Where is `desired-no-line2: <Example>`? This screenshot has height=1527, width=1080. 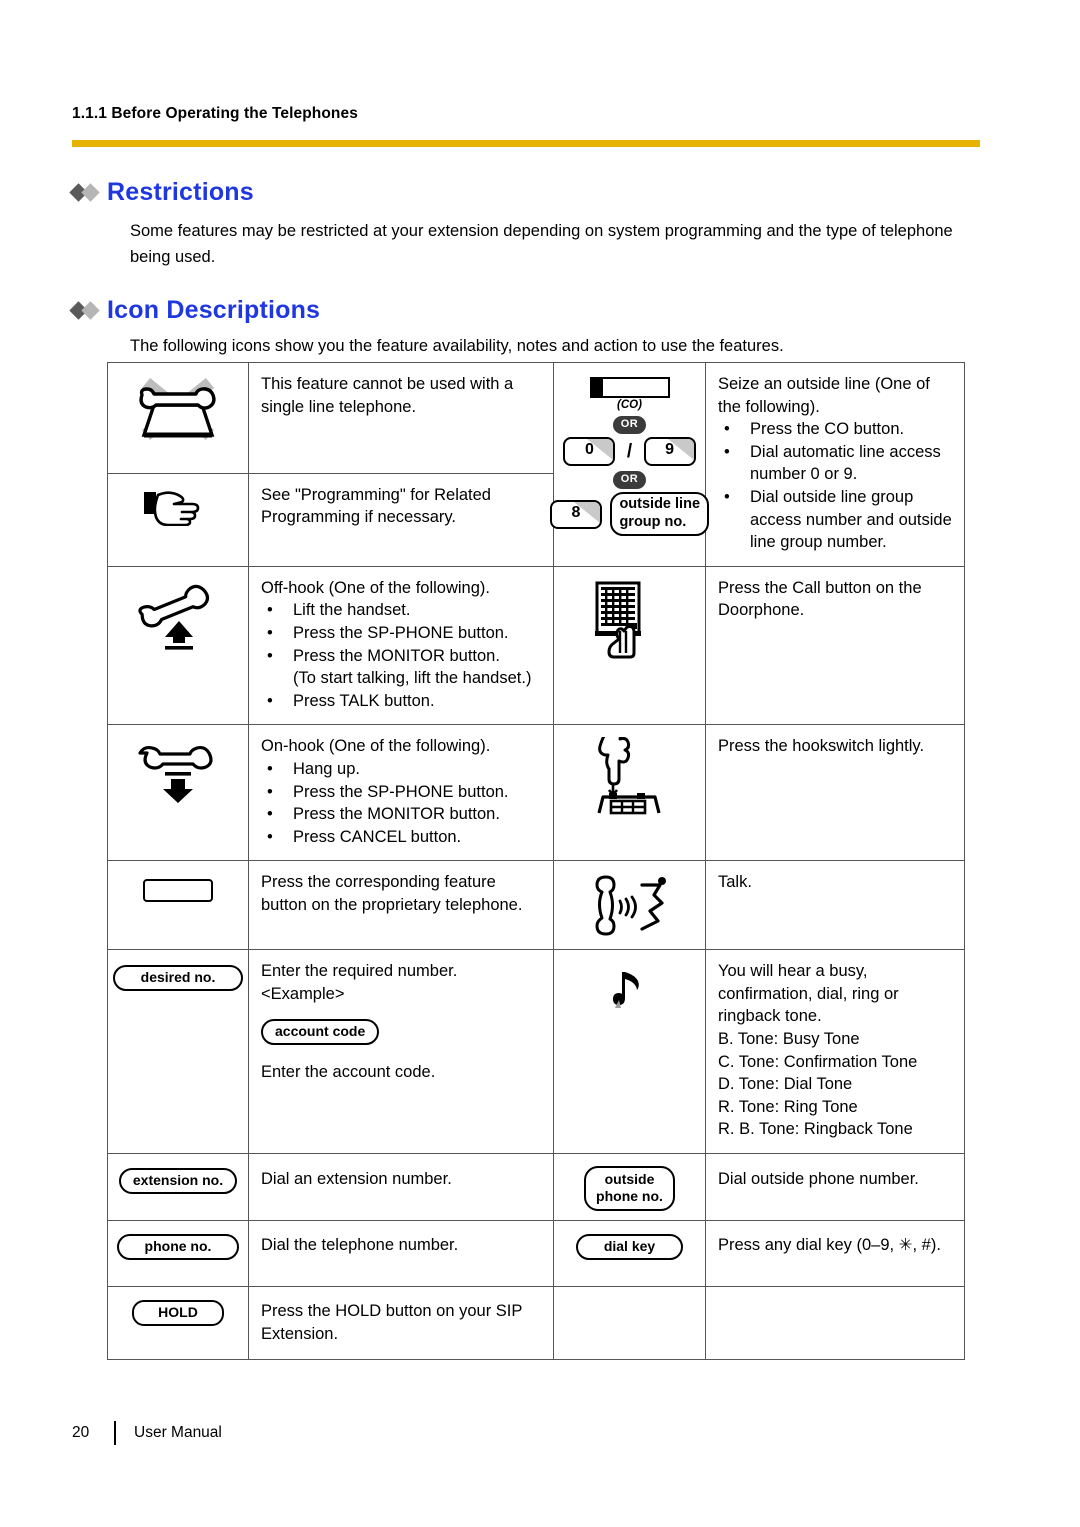 desired-no-line2: <Example> is located at coordinates (303, 993).